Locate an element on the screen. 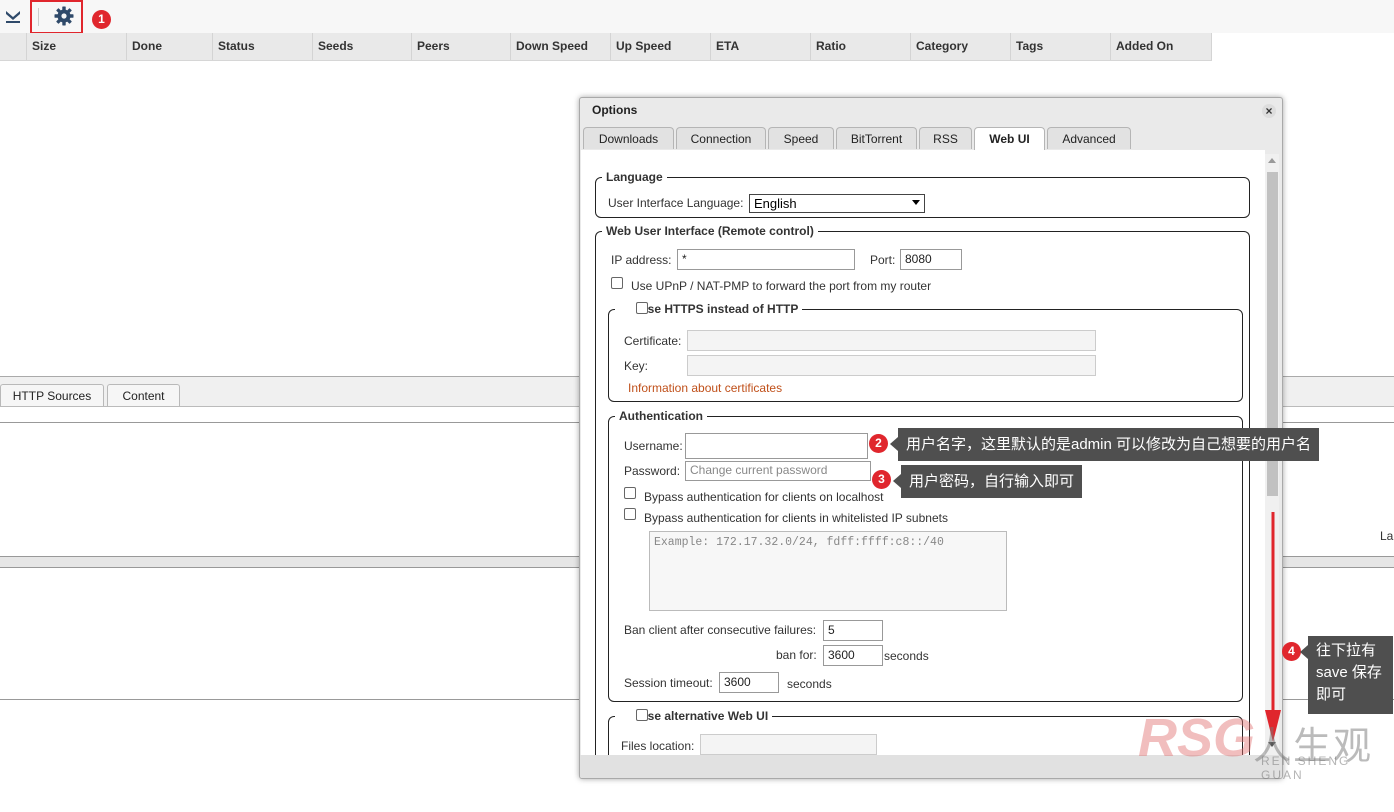 Image resolution: width=1394 pixels, height=812 pixels. column-header-tags: Tags is located at coordinates (1061, 46).